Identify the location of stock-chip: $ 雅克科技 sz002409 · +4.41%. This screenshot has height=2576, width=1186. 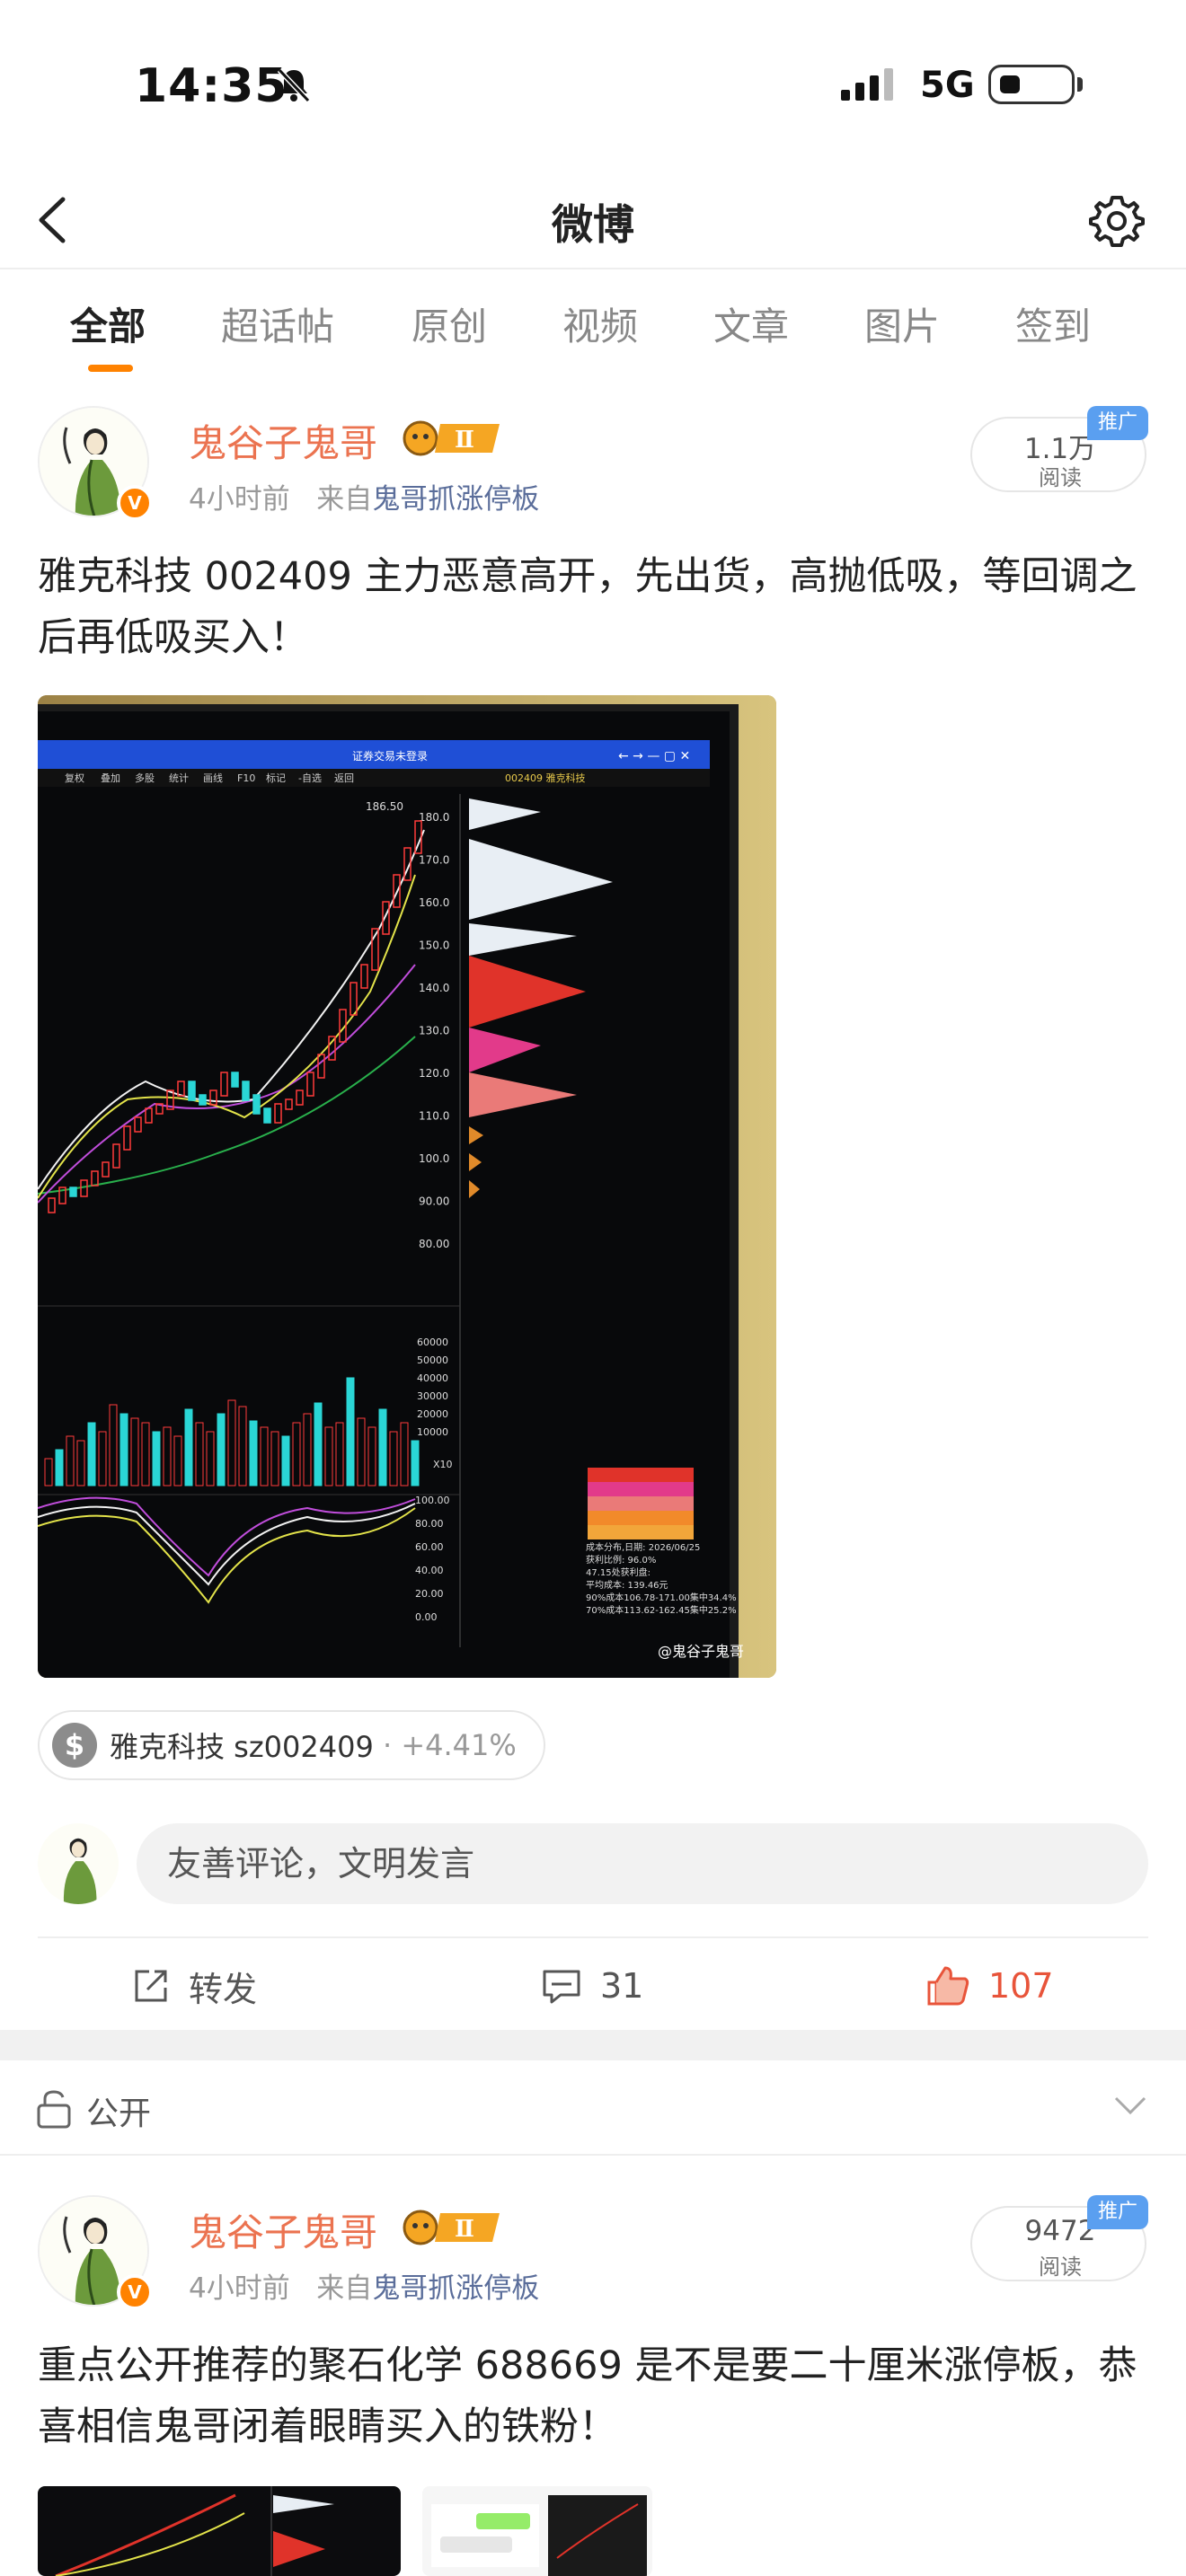
(291, 1745).